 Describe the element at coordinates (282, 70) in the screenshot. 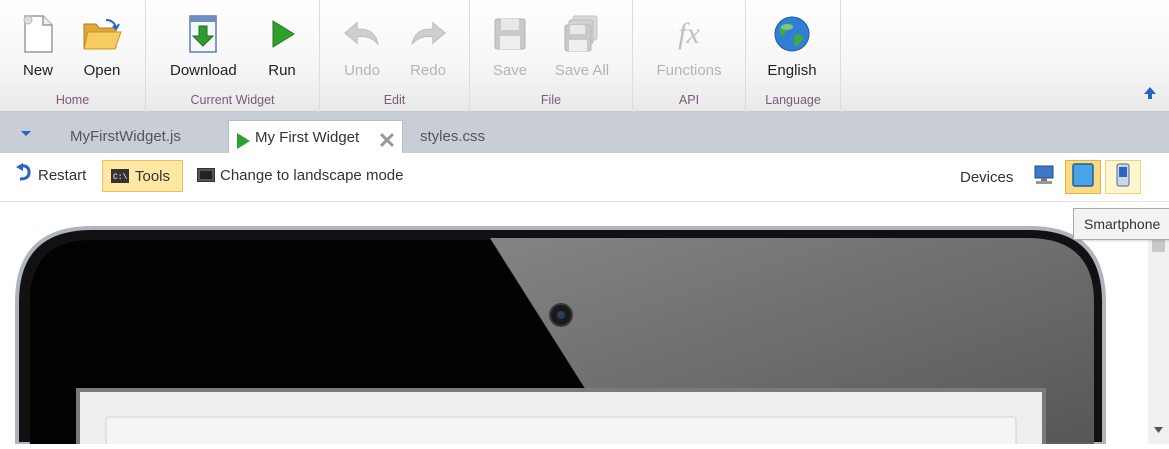

I see `run-label: Run` at that location.